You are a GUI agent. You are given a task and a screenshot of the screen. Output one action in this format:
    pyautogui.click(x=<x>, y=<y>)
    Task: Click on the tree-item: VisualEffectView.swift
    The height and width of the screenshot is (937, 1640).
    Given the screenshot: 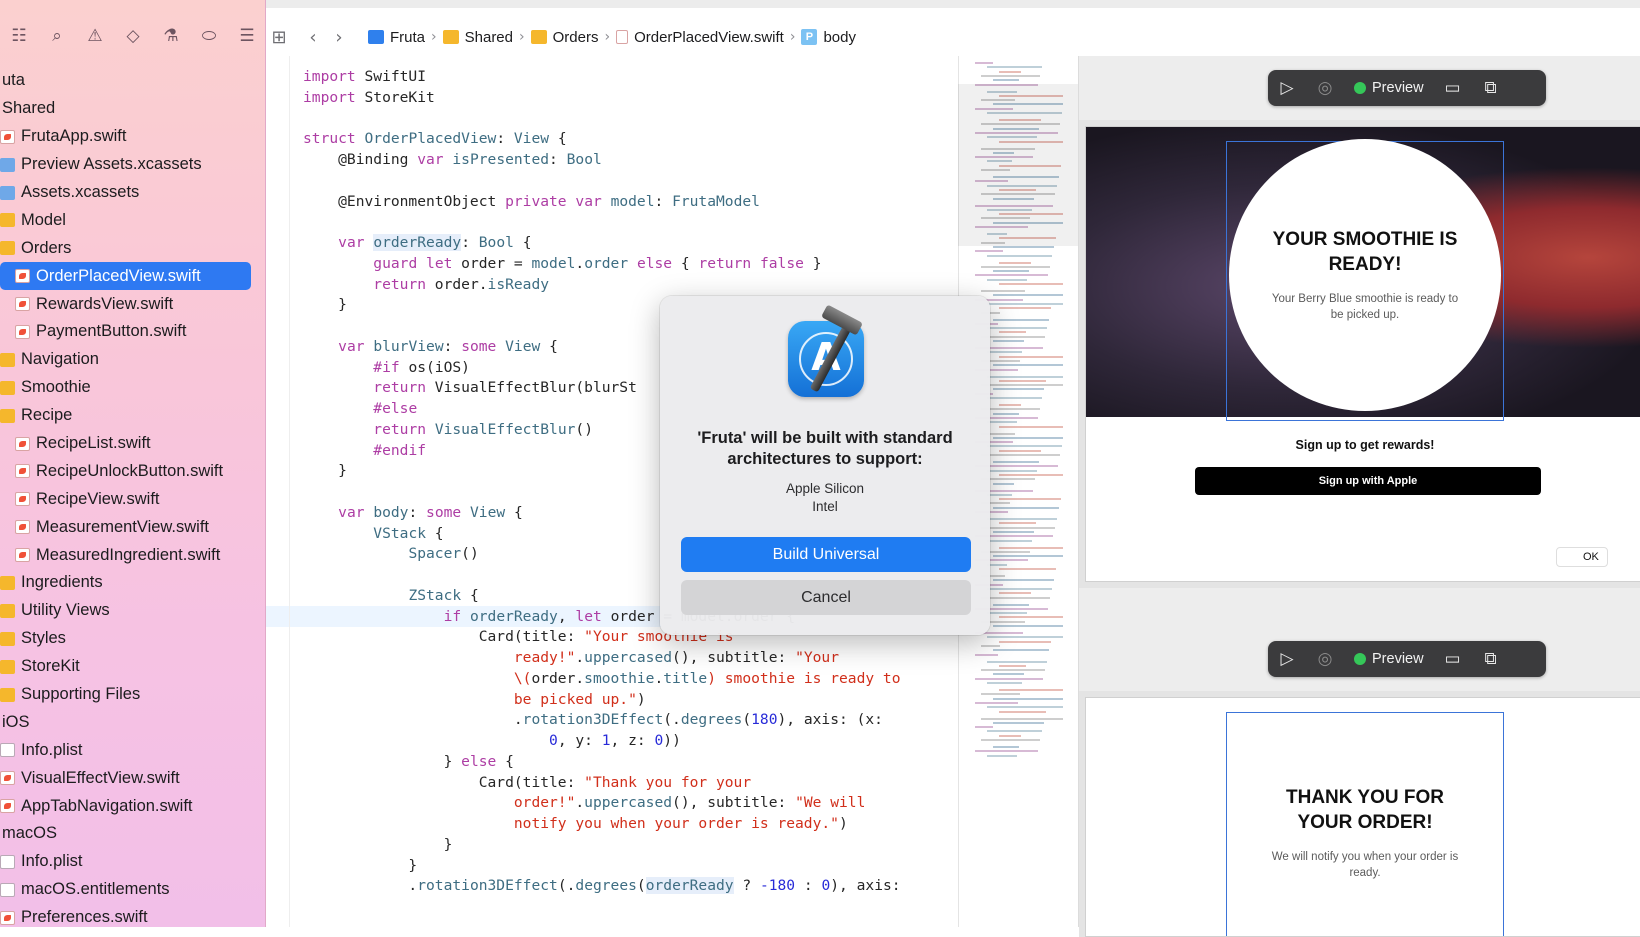 What is the action you would take?
    pyautogui.click(x=132, y=778)
    